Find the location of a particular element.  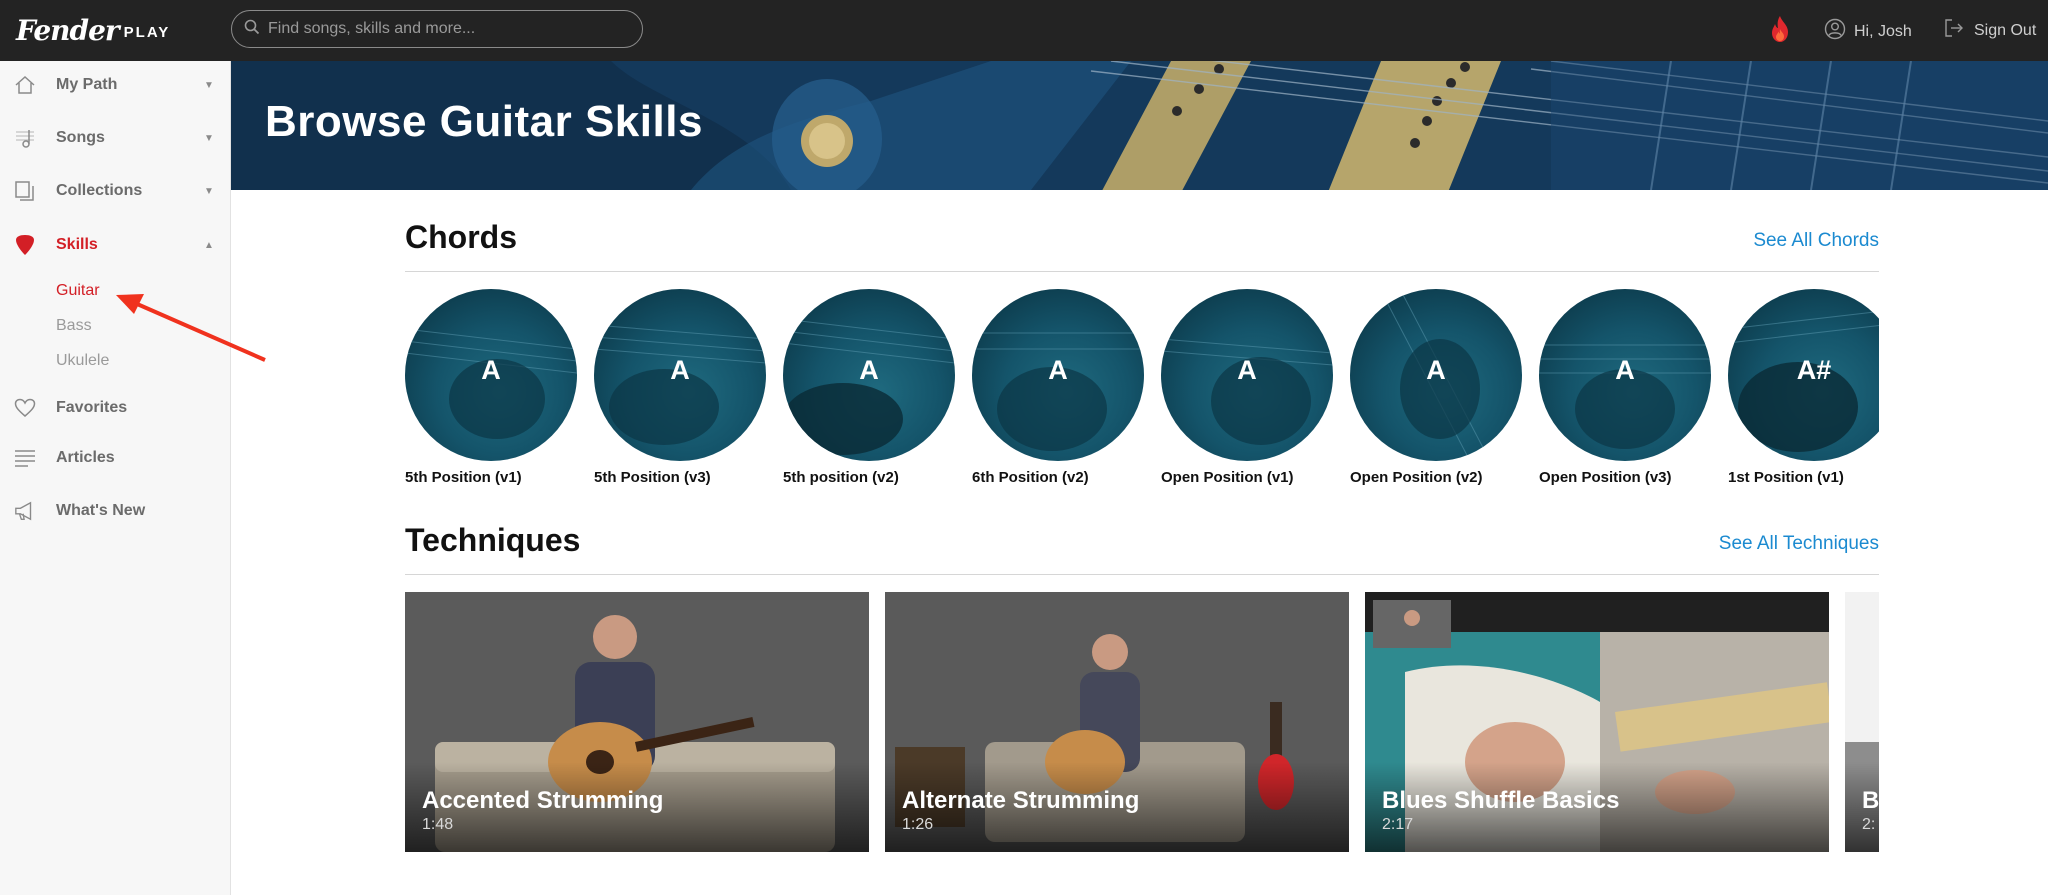

streak-flame-icon is located at coordinates (1780, 29).